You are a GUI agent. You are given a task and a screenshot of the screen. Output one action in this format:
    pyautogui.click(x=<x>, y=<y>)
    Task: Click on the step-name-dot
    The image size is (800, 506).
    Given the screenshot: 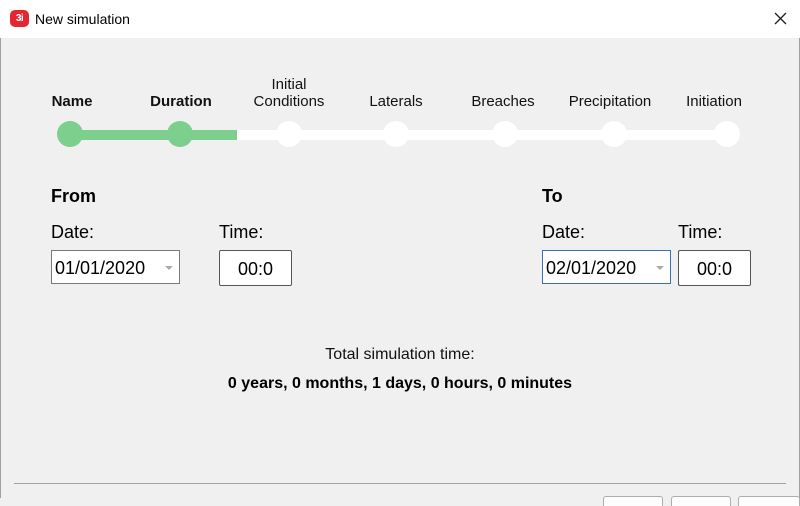 What is the action you would take?
    pyautogui.click(x=70, y=134)
    